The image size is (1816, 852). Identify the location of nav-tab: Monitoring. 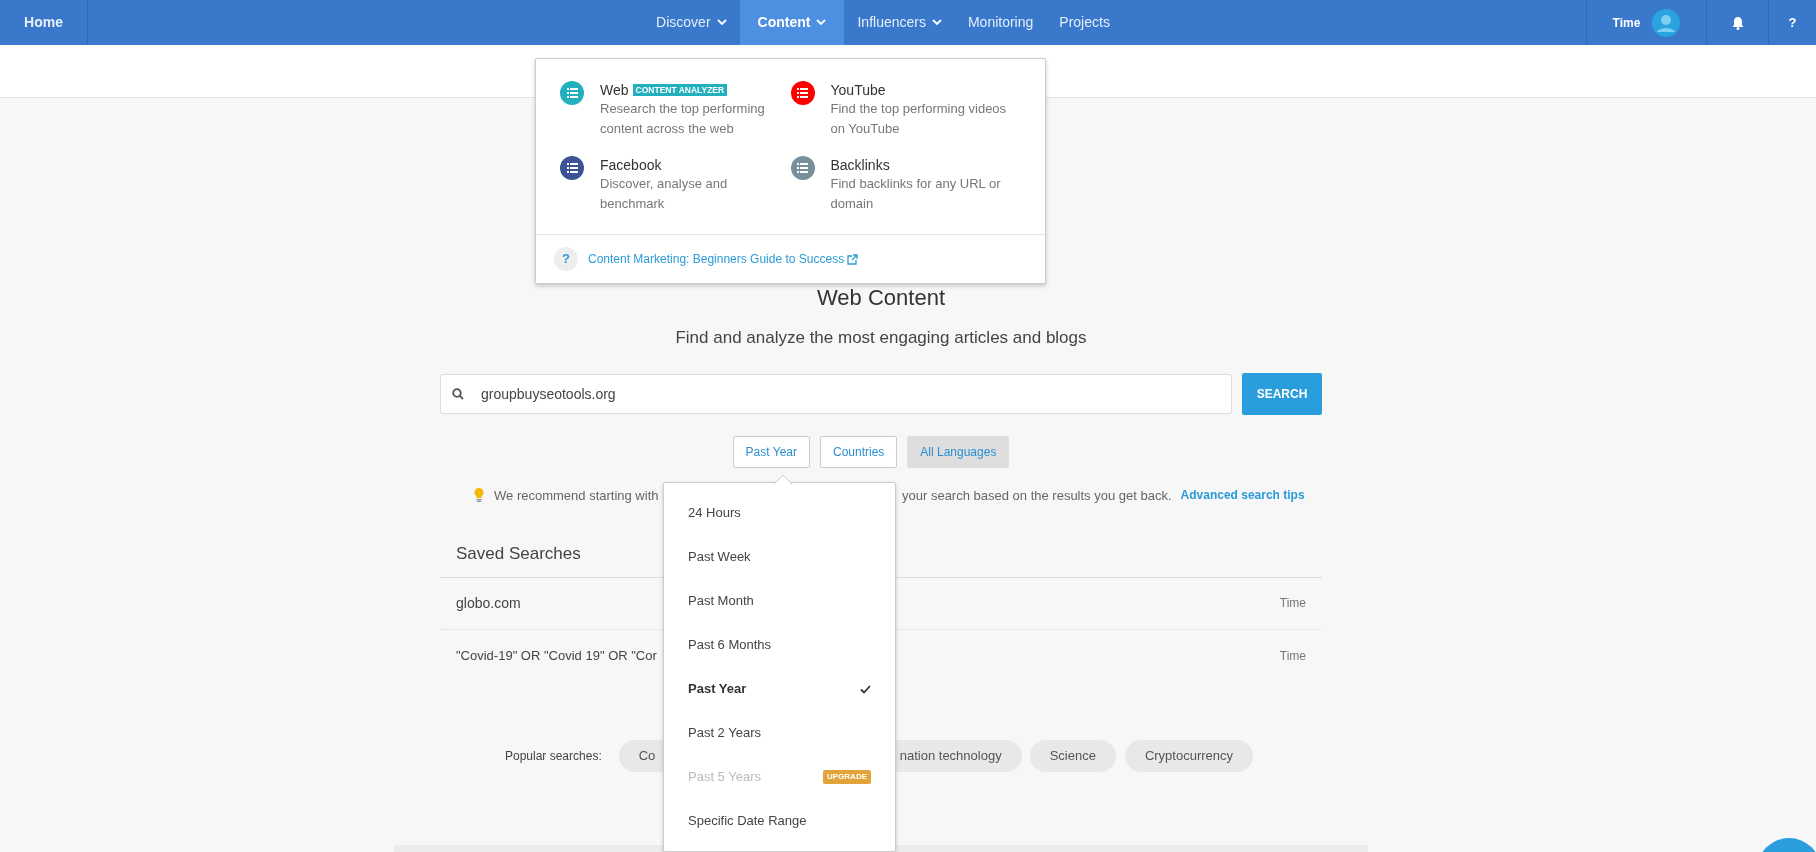
(1000, 22).